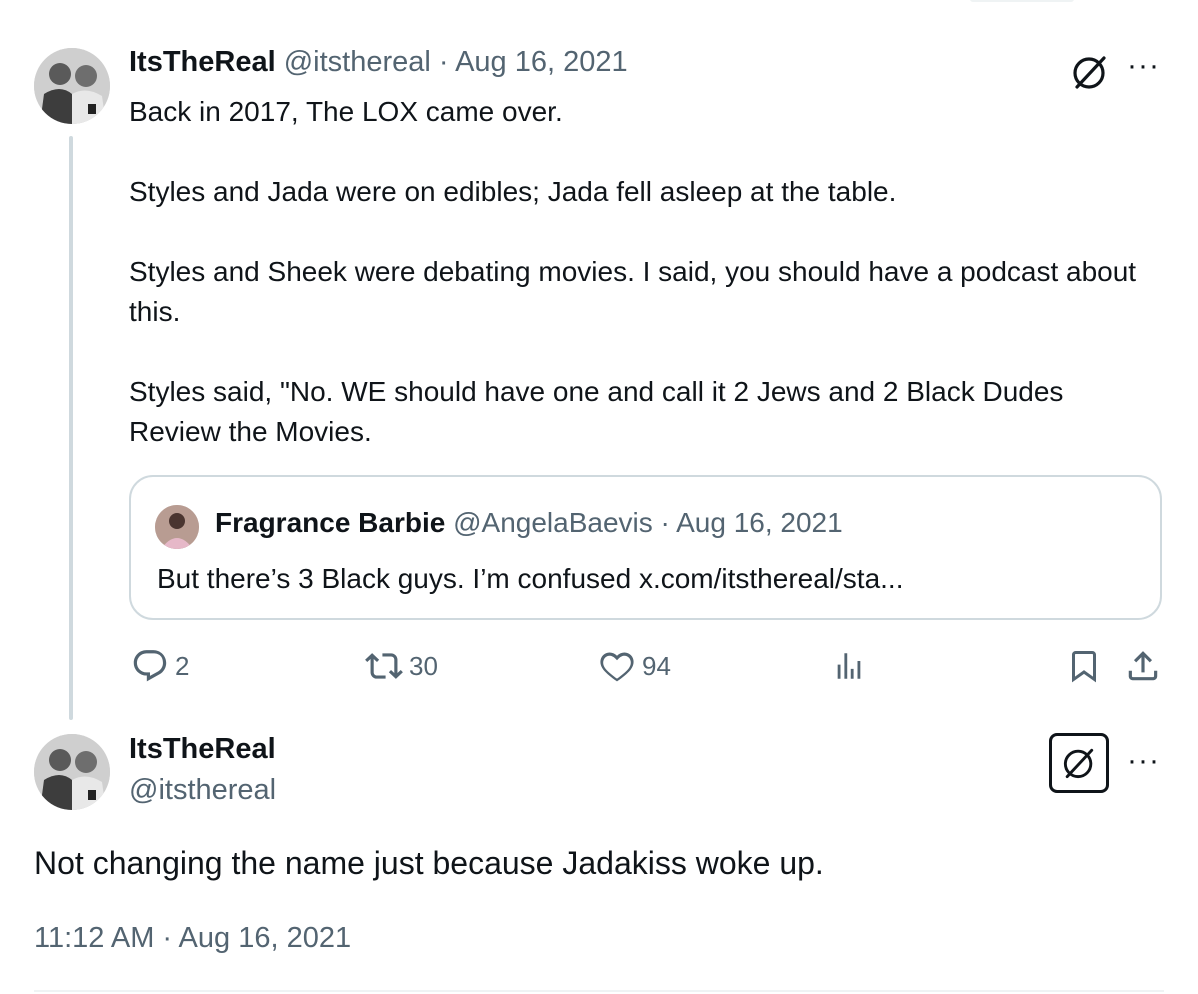 This screenshot has height=994, width=1198. Describe the element at coordinates (346, 111) in the screenshot. I see `post-paragraph: Back in 2017, The LOX came over.` at that location.